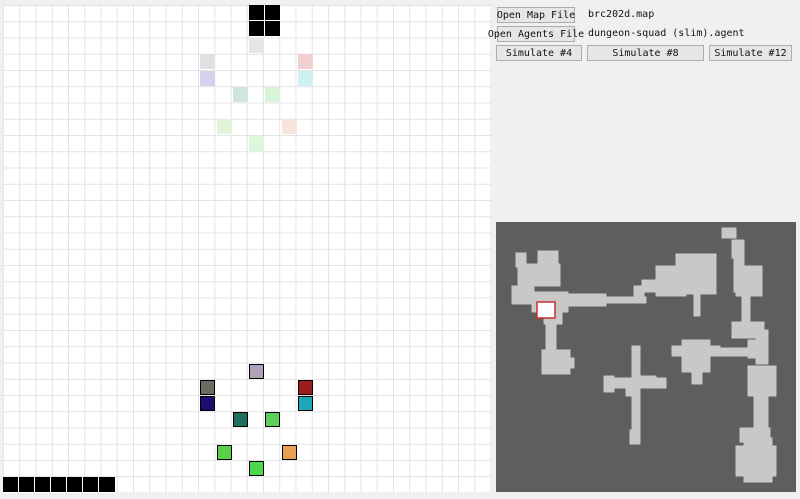 The width and height of the screenshot is (800, 499). Describe the element at coordinates (539, 53) in the screenshot. I see `simulate-4-button: Simulate #4` at that location.